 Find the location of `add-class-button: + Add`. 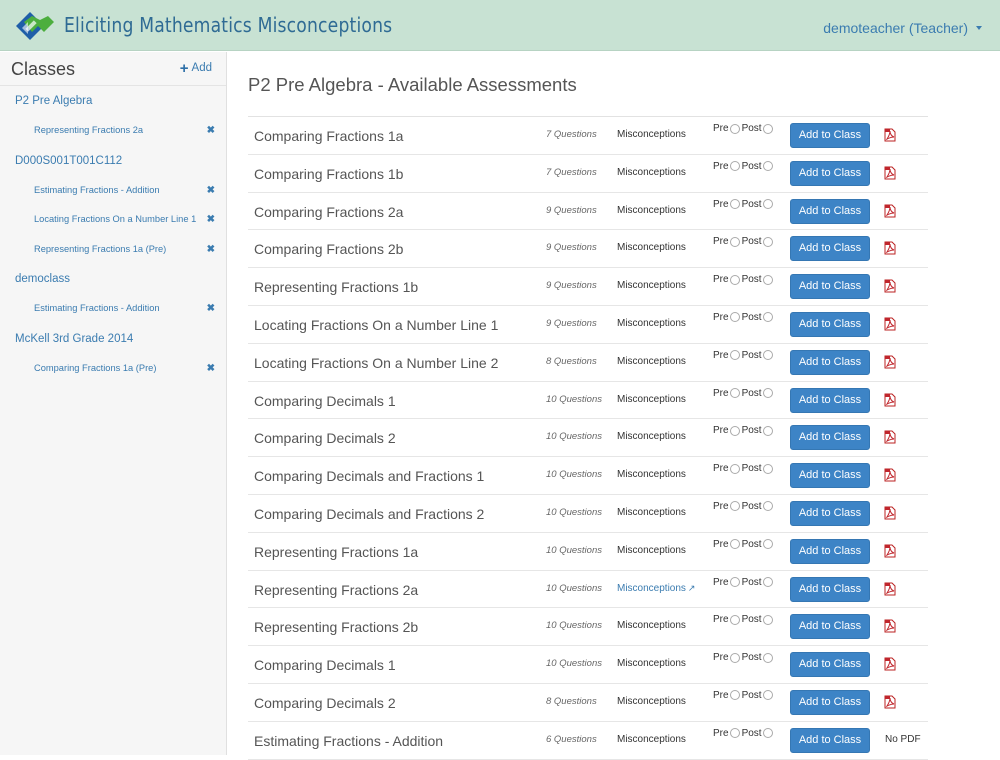

add-class-button: + Add is located at coordinates (196, 68).